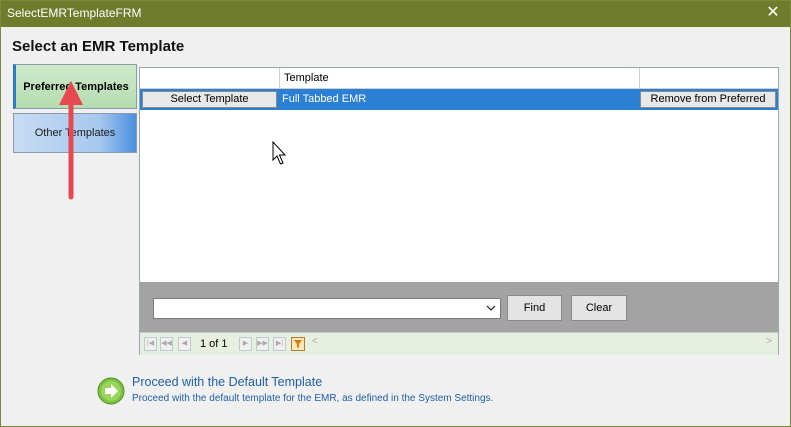 This screenshot has width=791, height=427. What do you see at coordinates (315, 341) in the screenshot?
I see `scroll-left-icon: <` at bounding box center [315, 341].